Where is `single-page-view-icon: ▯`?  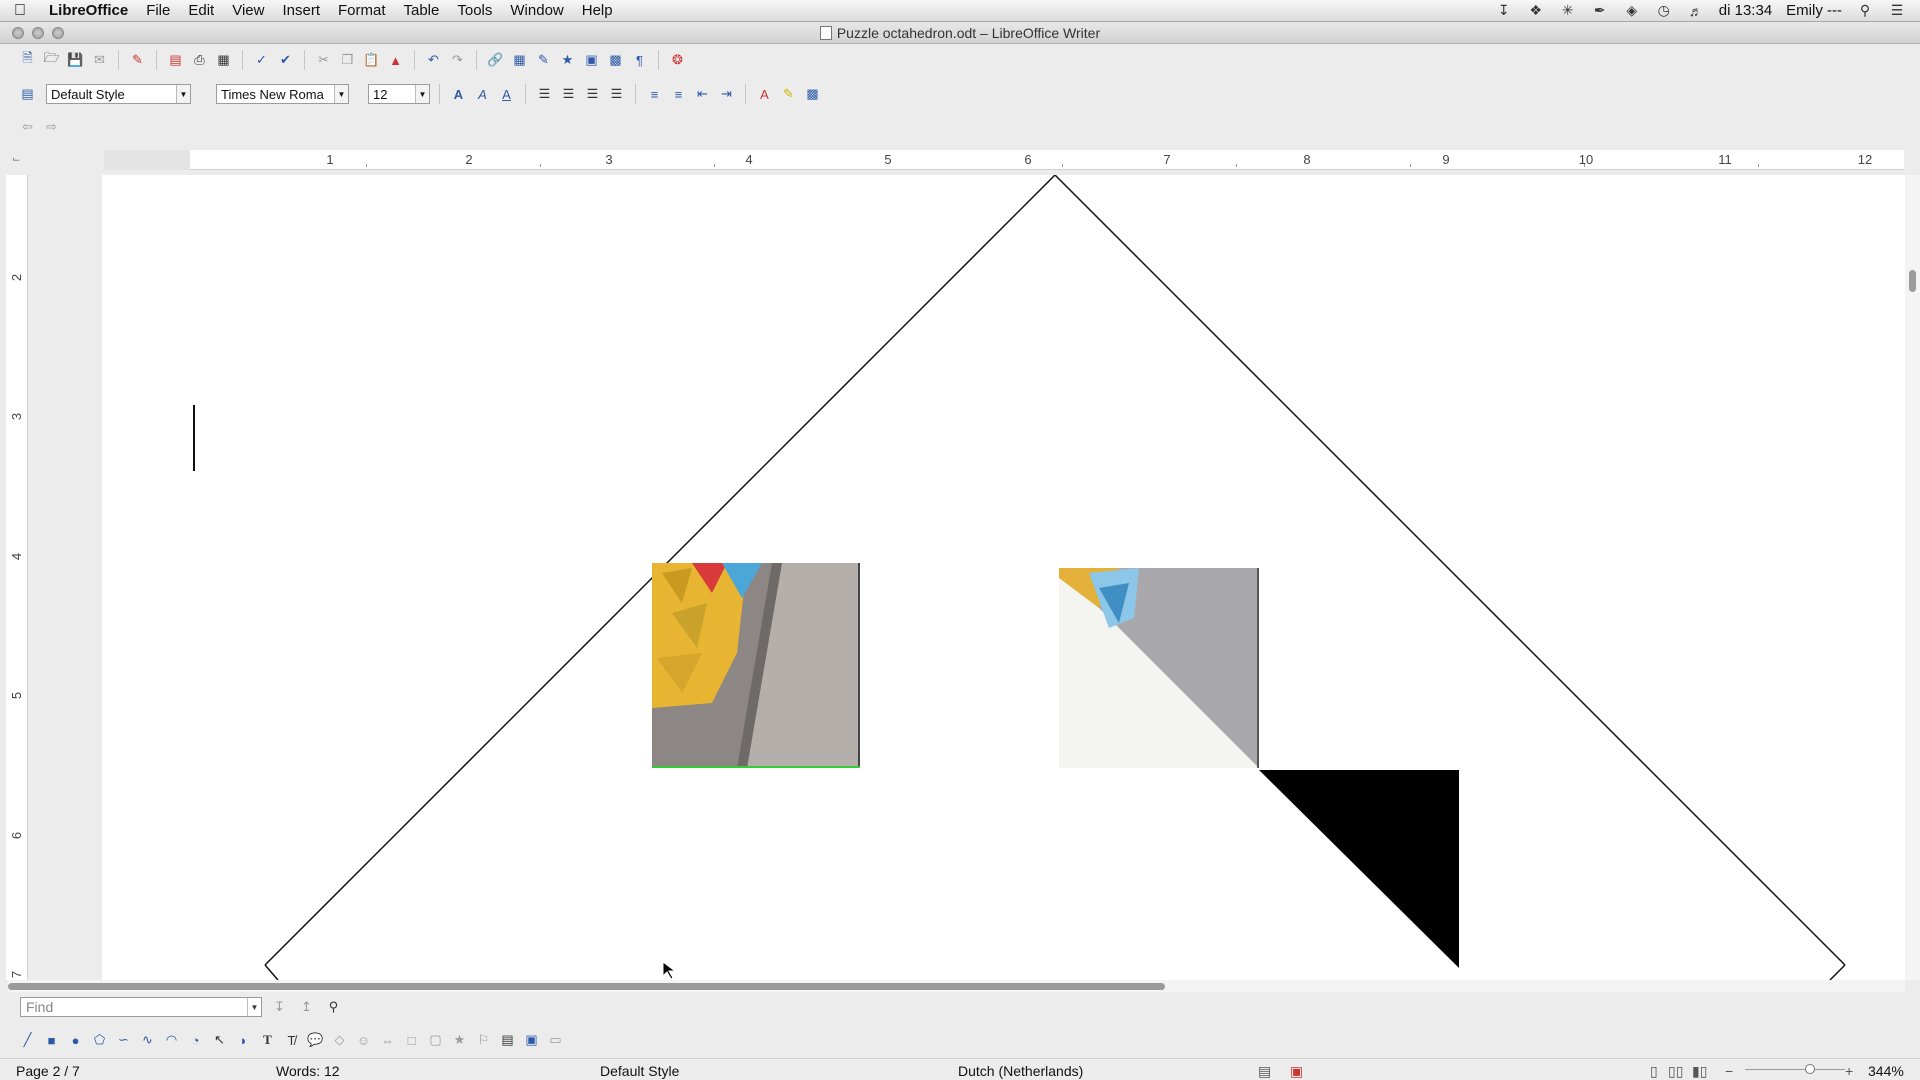
single-page-view-icon: ▯ is located at coordinates (1654, 1071).